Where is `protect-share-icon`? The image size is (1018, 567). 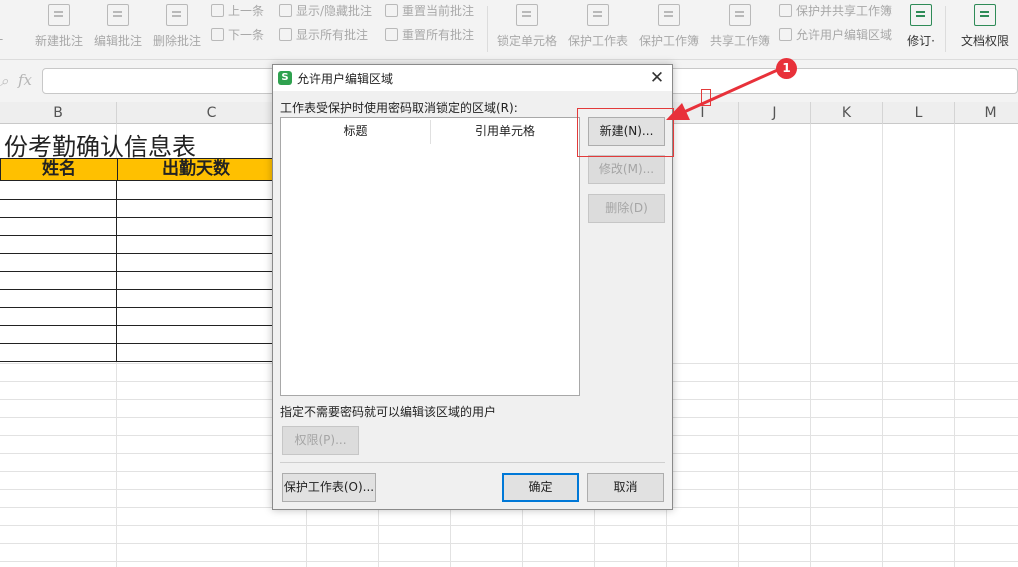
protect-share-icon is located at coordinates (785, 10).